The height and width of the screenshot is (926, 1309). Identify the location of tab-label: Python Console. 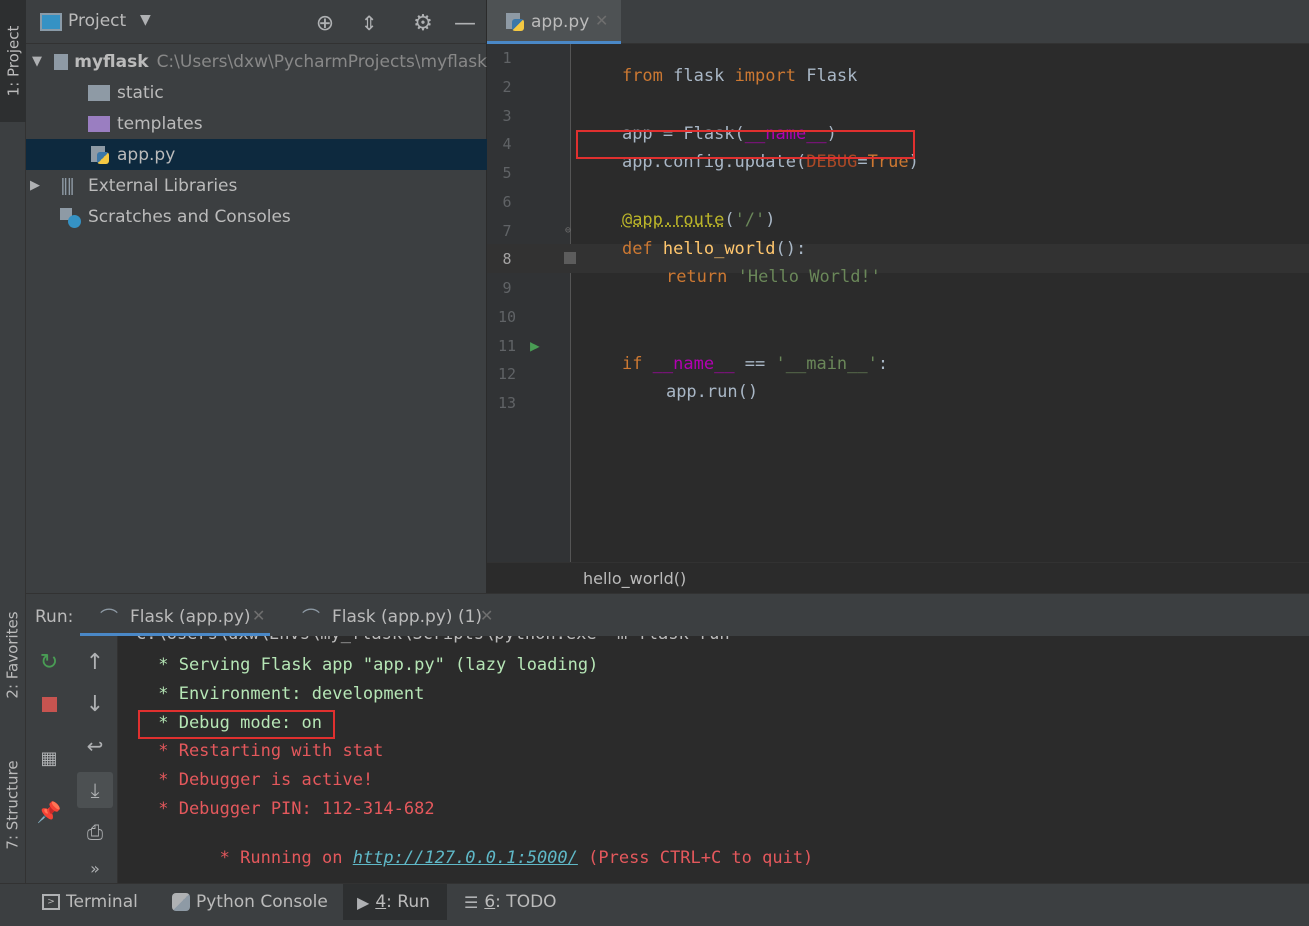
(262, 902).